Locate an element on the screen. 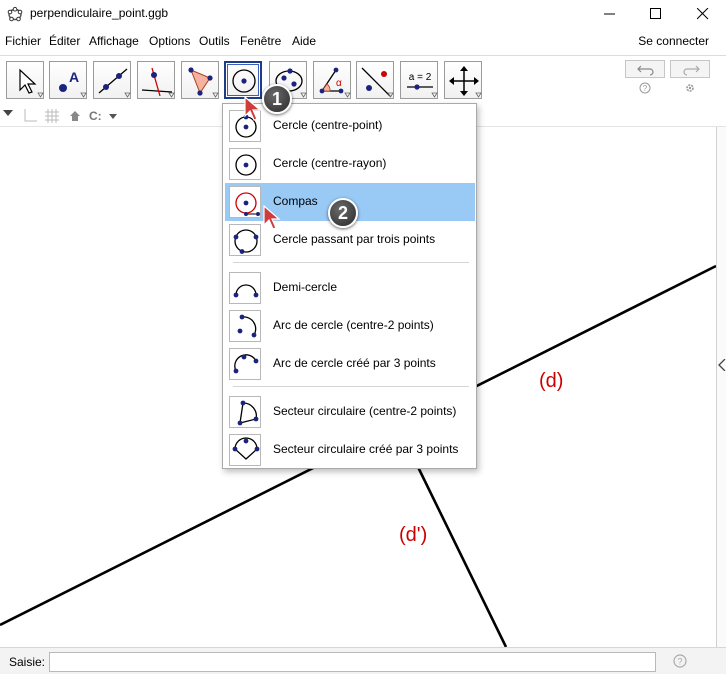  close-button is located at coordinates (703, 14).